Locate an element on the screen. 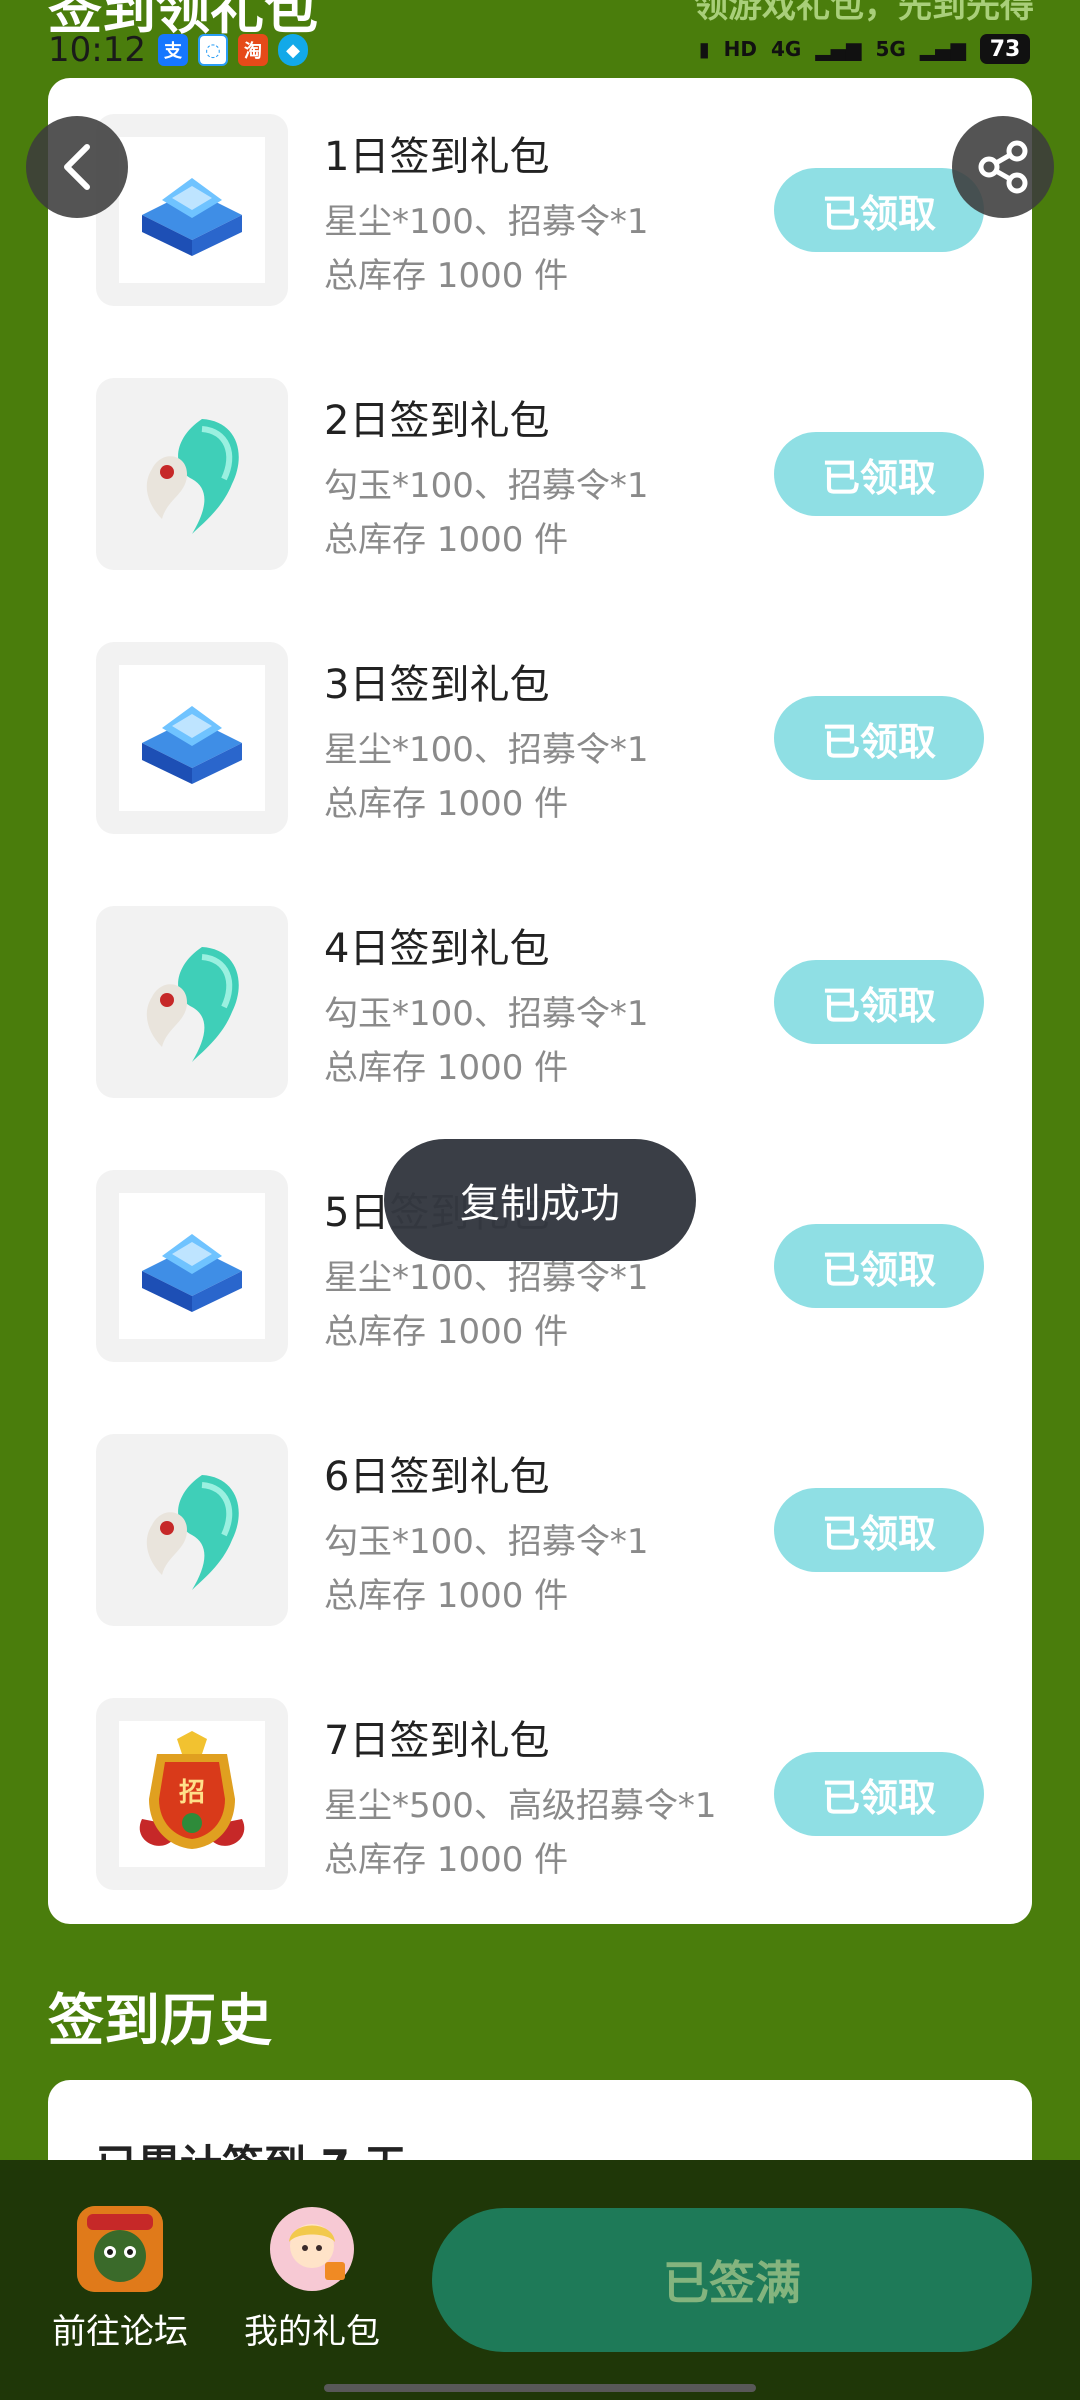 Image resolution: width=1080 pixels, height=2400 pixels. gift-title: 4日签到礼包 is located at coordinates (437, 949).